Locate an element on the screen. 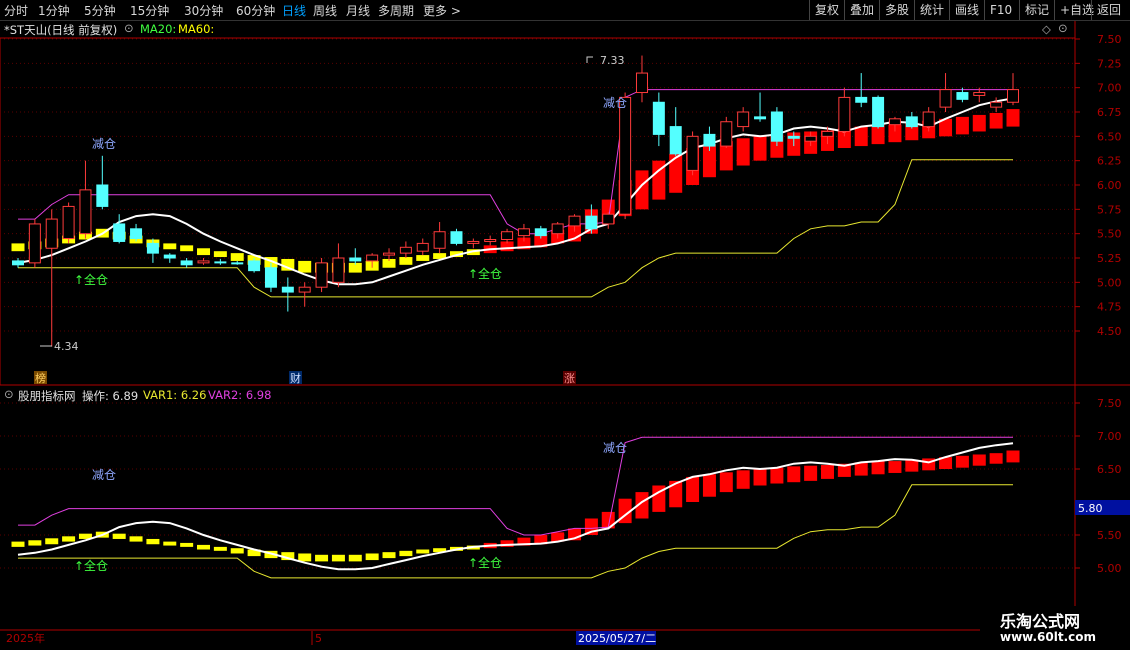  ind-y-tick-label: 7.50 is located at coordinates (1109, 403).